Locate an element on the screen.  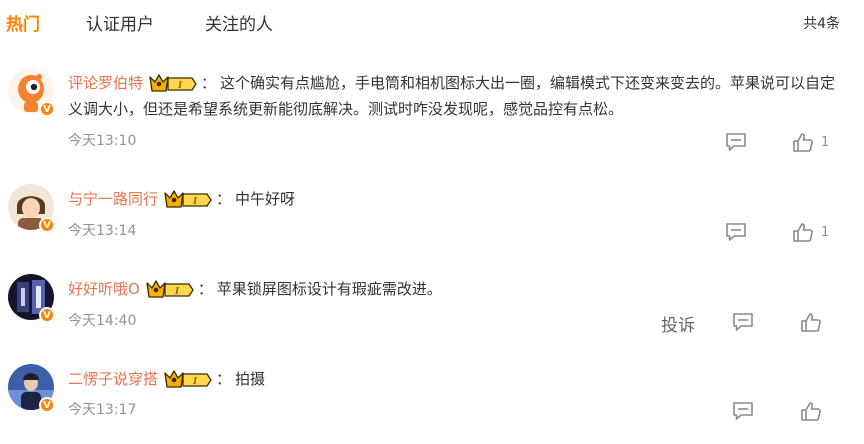
comment-username: 与宁一路同行 is located at coordinates (113, 199).